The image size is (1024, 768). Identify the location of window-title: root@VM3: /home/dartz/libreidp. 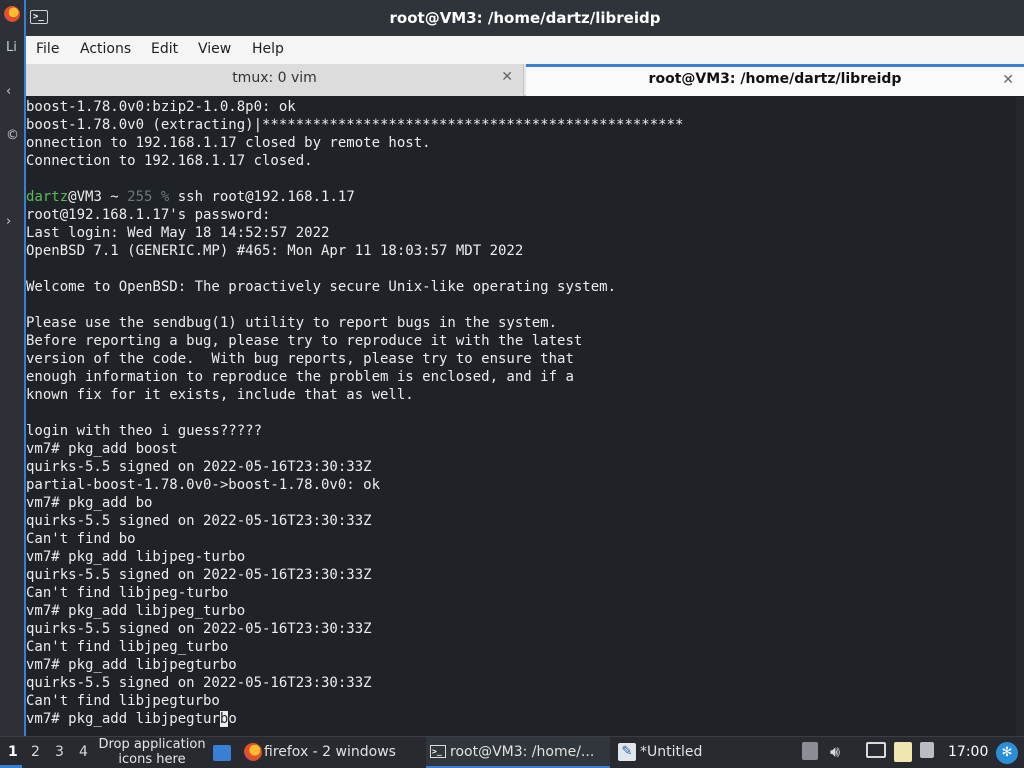
(525, 18).